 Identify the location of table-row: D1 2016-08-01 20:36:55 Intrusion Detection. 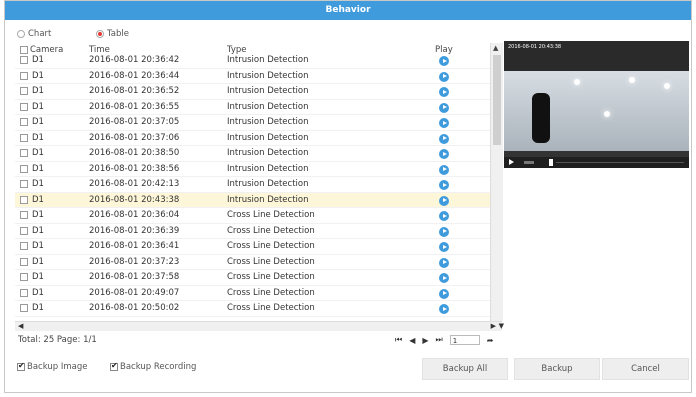
(252, 107).